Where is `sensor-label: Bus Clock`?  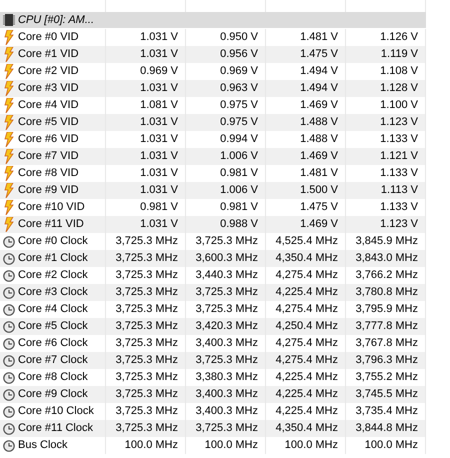 sensor-label: Bus Clock is located at coordinates (43, 445).